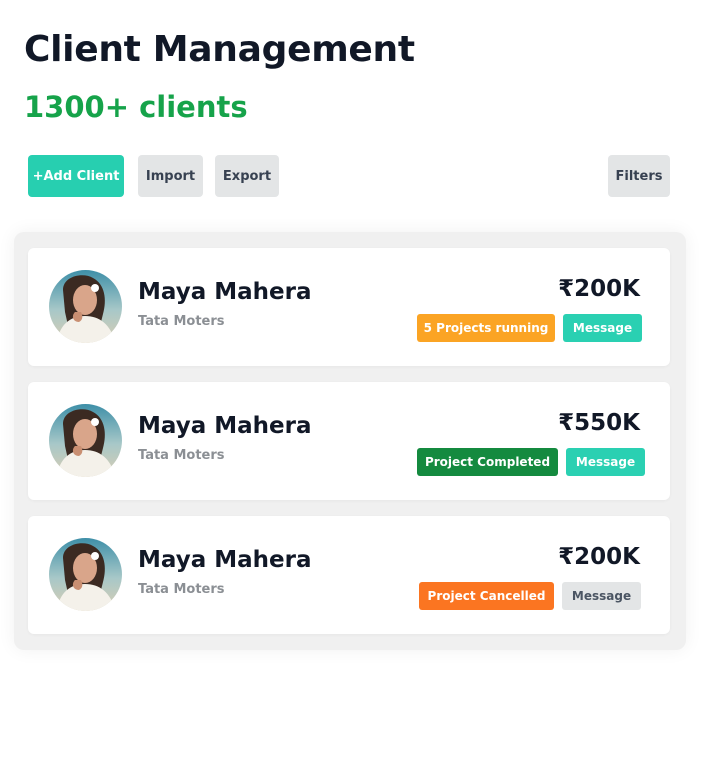 The height and width of the screenshot is (766, 712). Describe the element at coordinates (486, 596) in the screenshot. I see `status-badge: Project Cancelled` at that location.